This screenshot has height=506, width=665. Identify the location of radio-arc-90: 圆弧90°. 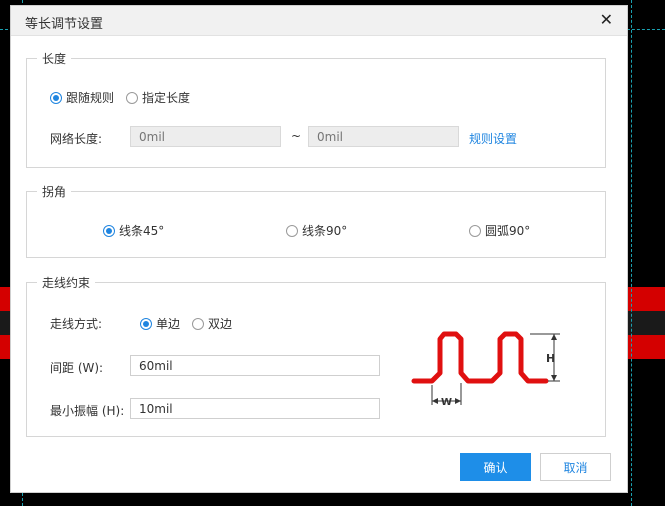
(499, 230).